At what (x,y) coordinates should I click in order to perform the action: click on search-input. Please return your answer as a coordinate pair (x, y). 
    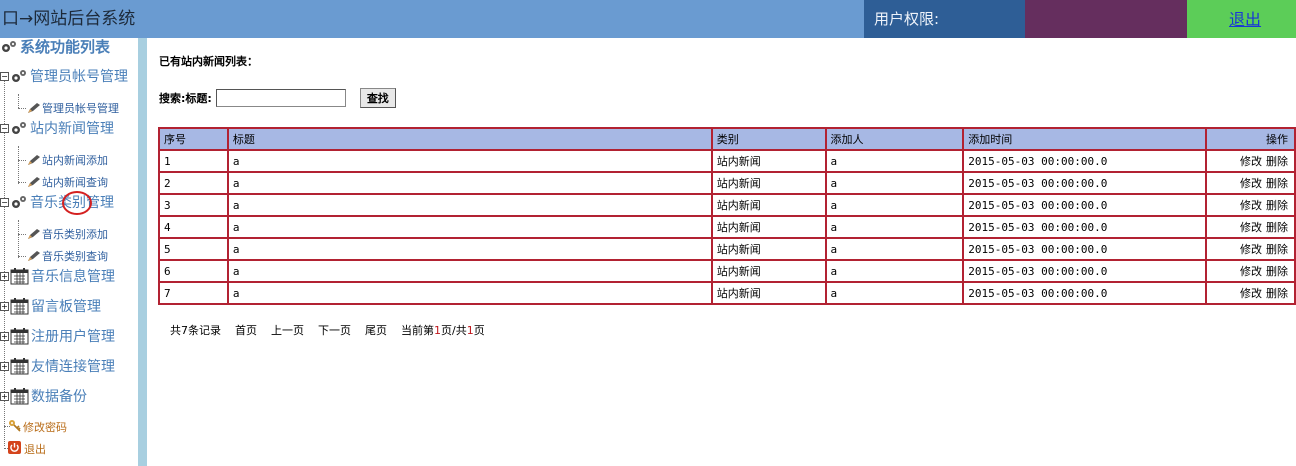
    Looking at the image, I should click on (280, 98).